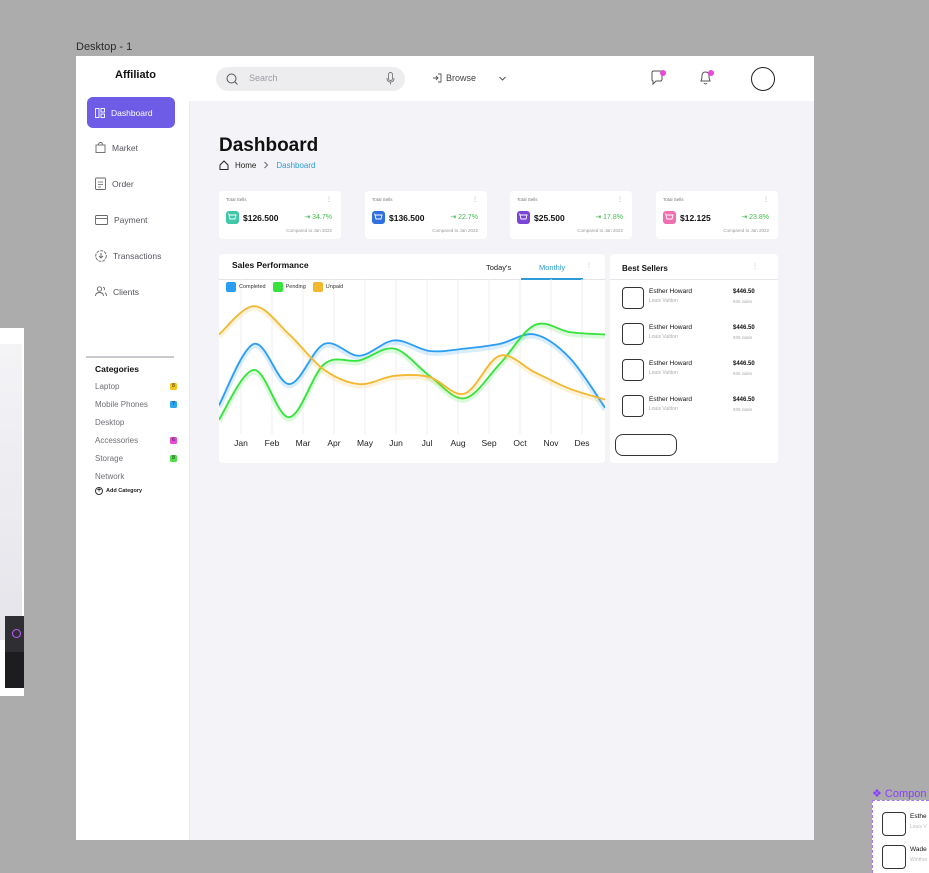 The height and width of the screenshot is (873, 929). Describe the element at coordinates (646, 445) in the screenshot. I see `view-all-button` at that location.